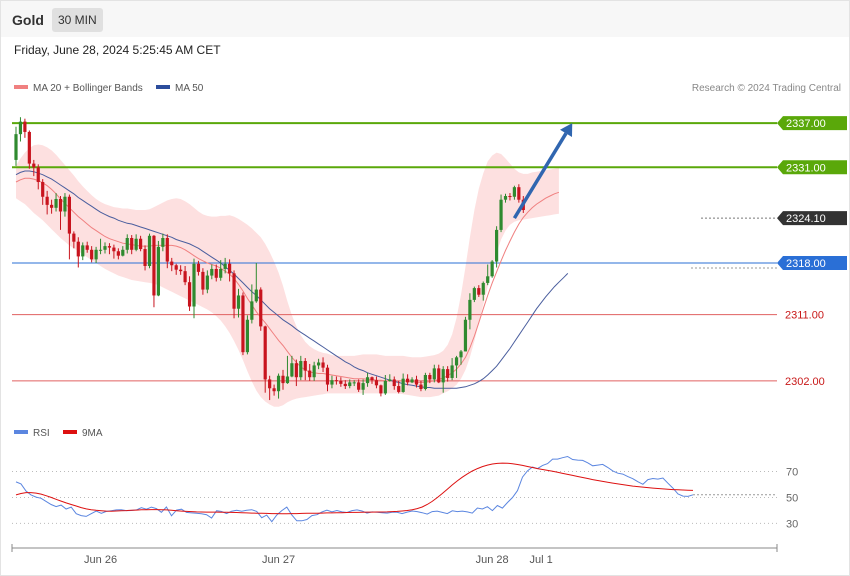  What do you see at coordinates (92, 433) in the screenshot?
I see `rsi-ma-legend-label: 9MA` at bounding box center [92, 433].